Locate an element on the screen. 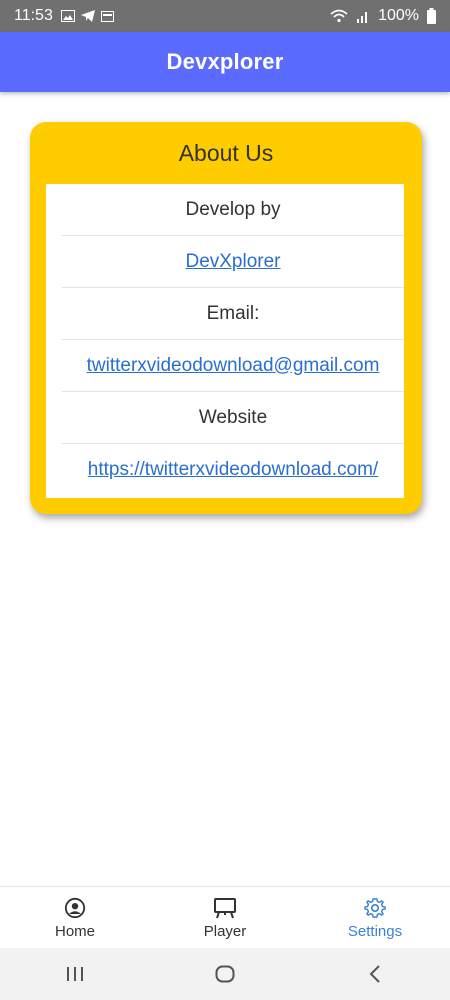 The height and width of the screenshot is (1000, 450). home-circle-icon is located at coordinates (225, 974).